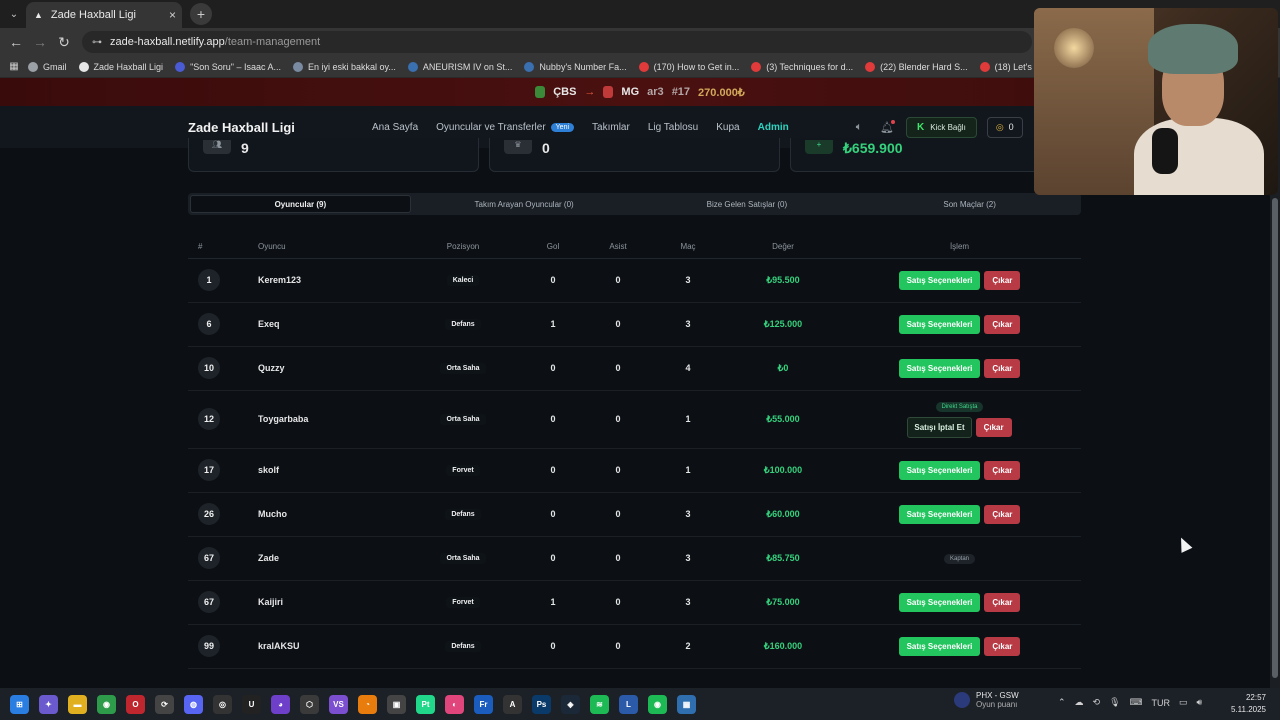 The image size is (1280, 720). Describe the element at coordinates (279, 646) in the screenshot. I see `player-name: kralAKSU` at that location.